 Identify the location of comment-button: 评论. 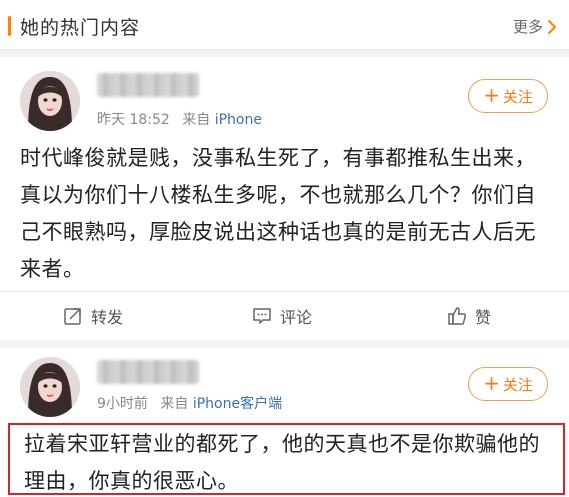
(282, 316).